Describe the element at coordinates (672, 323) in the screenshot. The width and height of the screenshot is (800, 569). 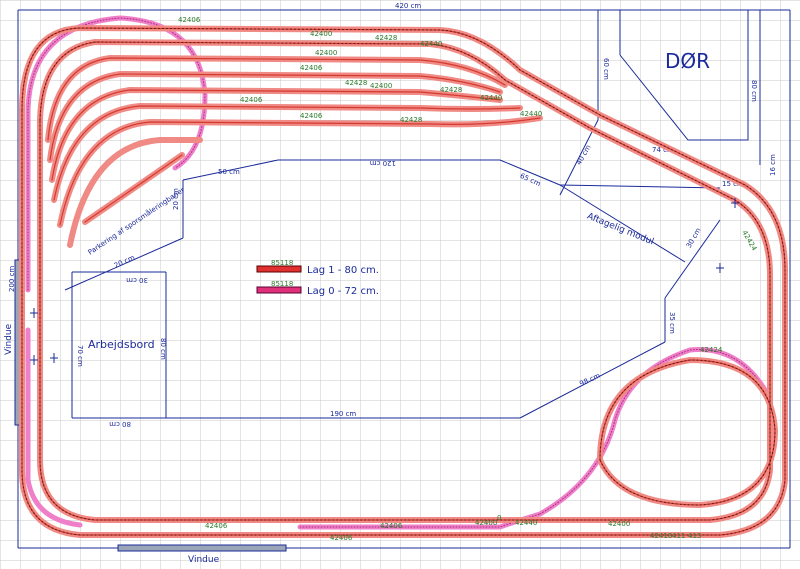
I see `dim-right-vertical: 35 cm` at that location.